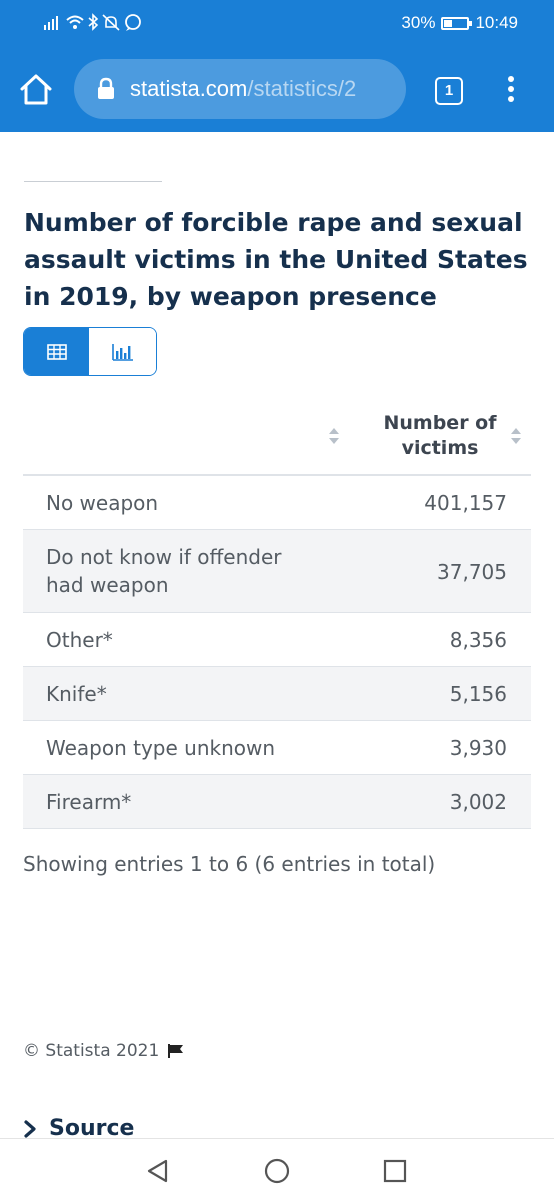 This screenshot has width=554, height=1201. What do you see at coordinates (478, 694) in the screenshot?
I see `row-value: 5,156` at bounding box center [478, 694].